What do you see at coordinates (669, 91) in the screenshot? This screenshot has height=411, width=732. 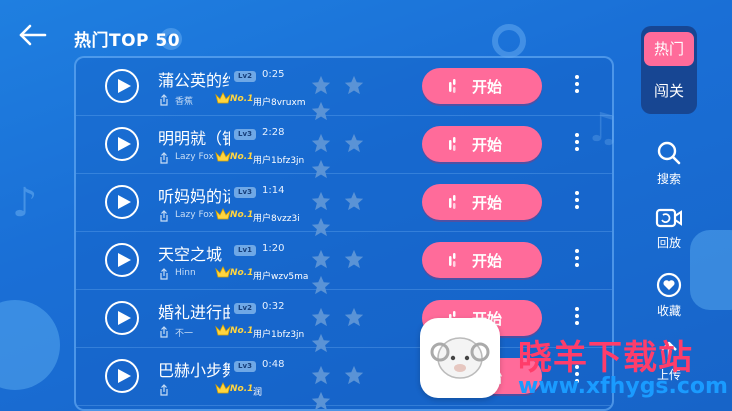 I see `tab-challenge: 闯关` at bounding box center [669, 91].